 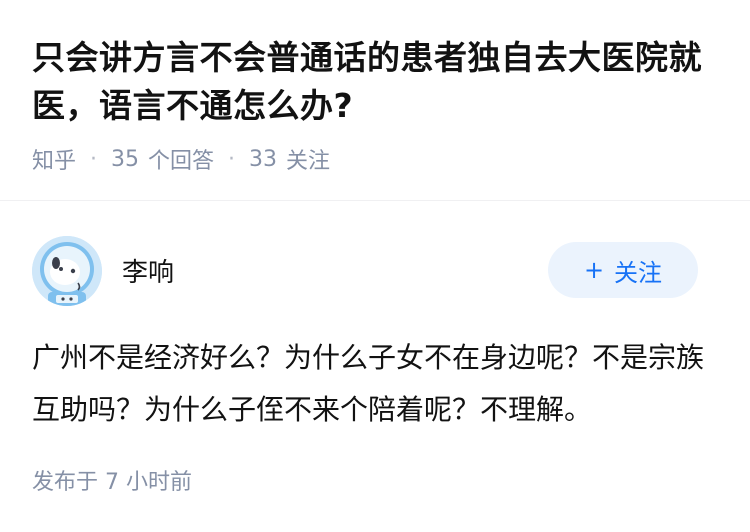 What do you see at coordinates (148, 270) in the screenshot?
I see `author-name: 李响` at bounding box center [148, 270].